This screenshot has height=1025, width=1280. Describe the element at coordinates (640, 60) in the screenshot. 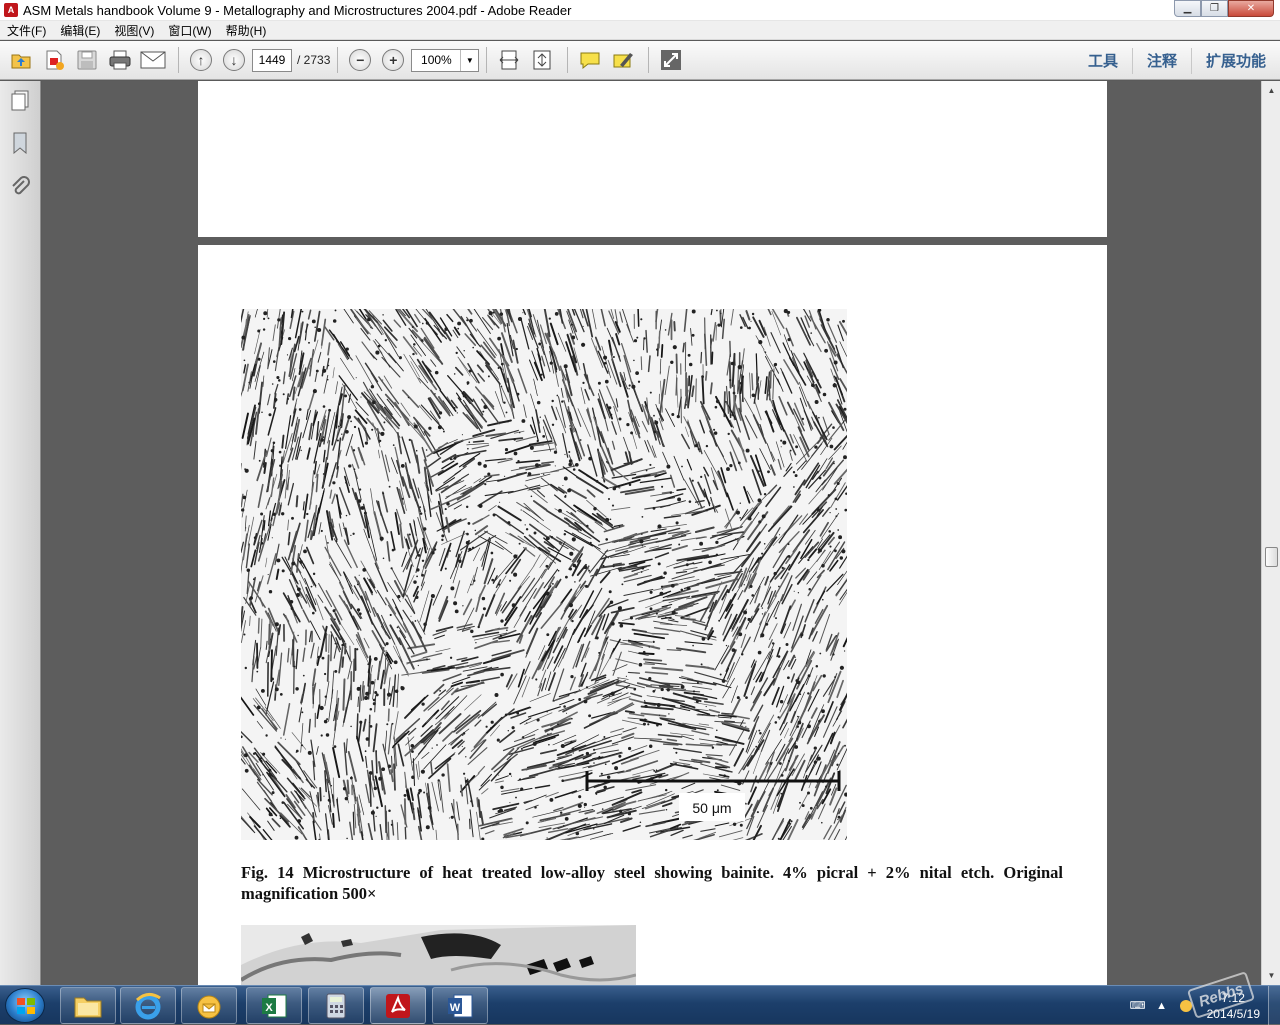

I see `toolbar: ↑ ↓ / 2733 − + ▼ 工具 注释 扩展功能` at that location.